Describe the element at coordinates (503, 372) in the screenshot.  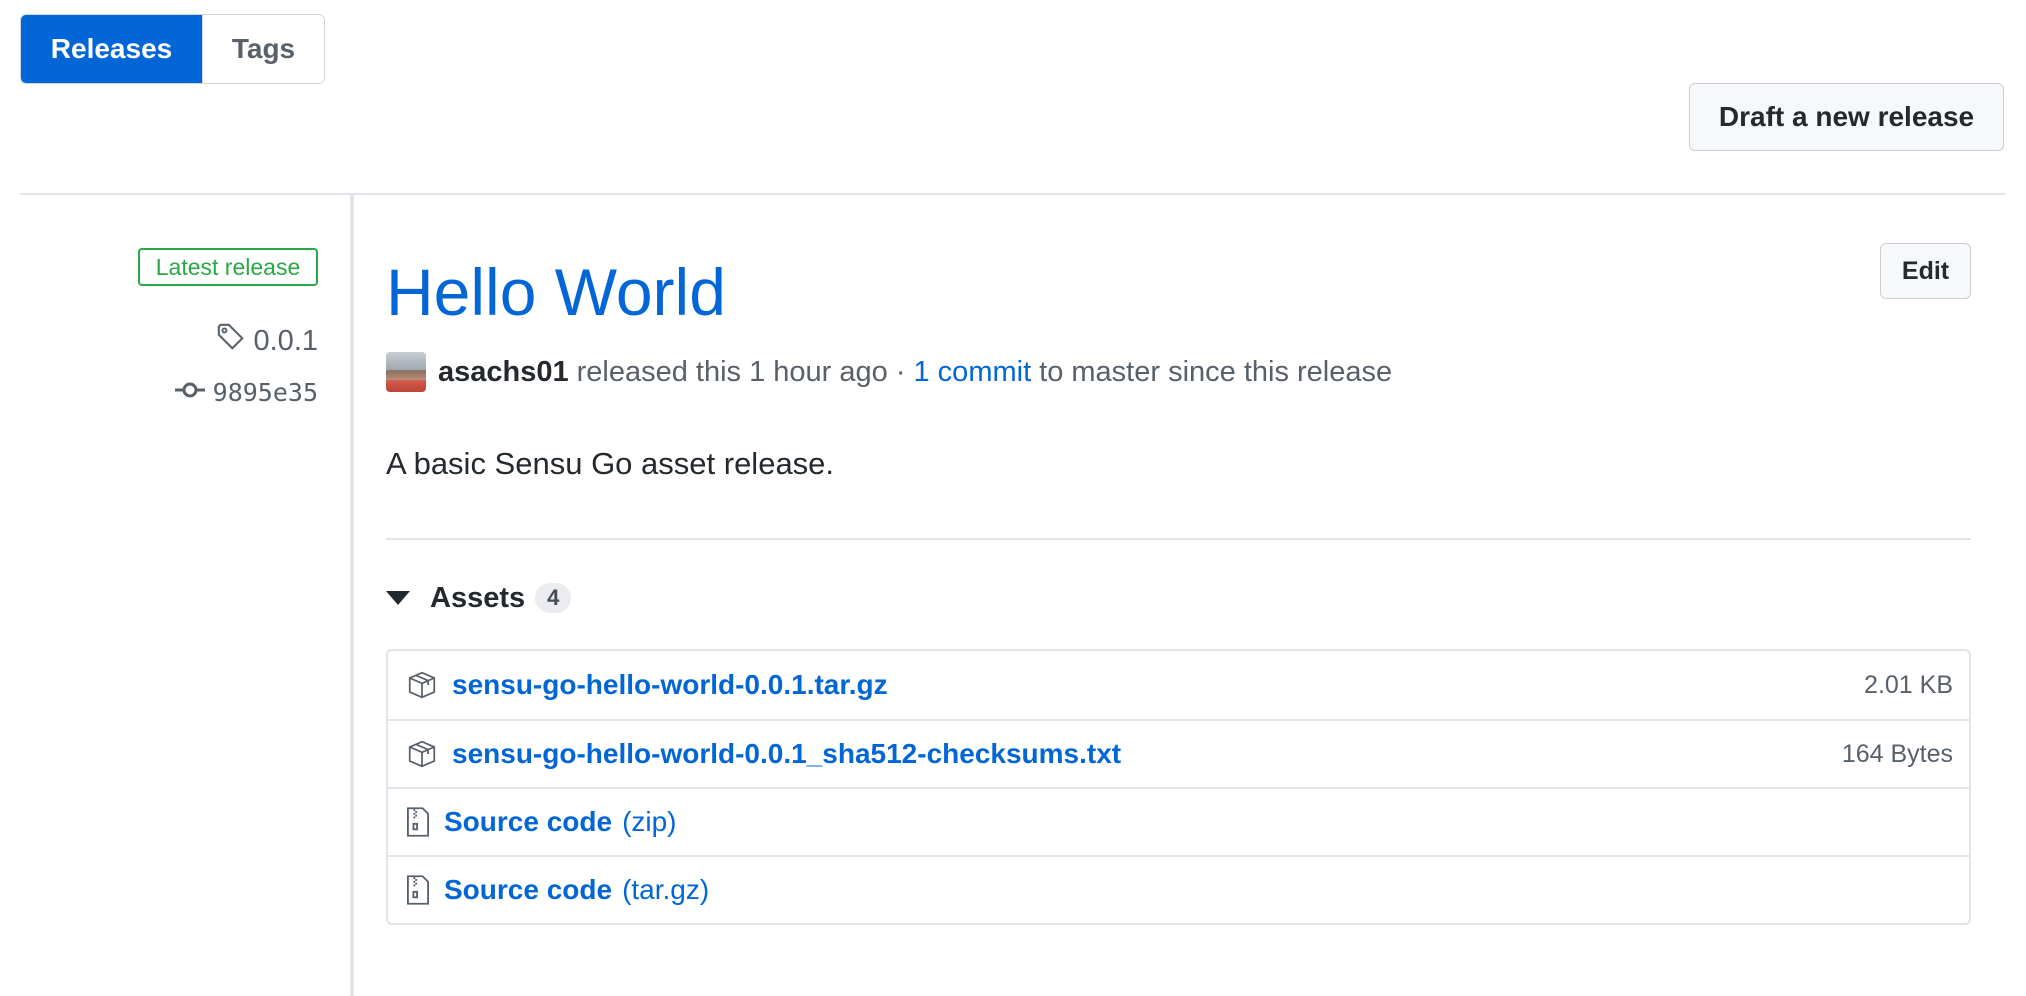
I see `author-link: asachs01` at that location.